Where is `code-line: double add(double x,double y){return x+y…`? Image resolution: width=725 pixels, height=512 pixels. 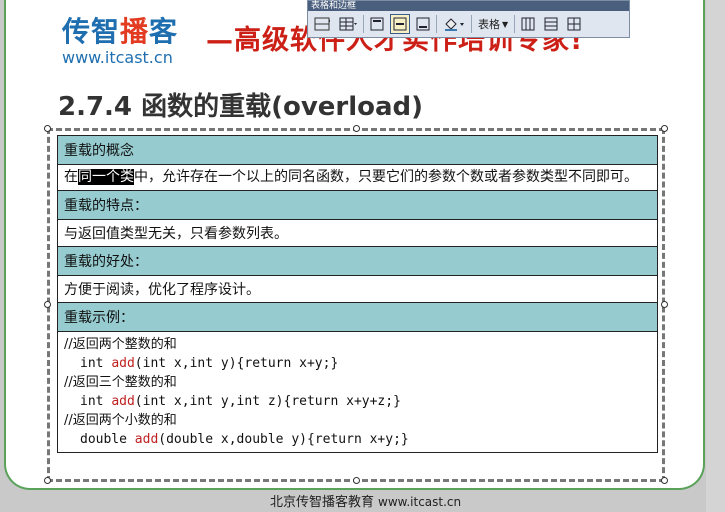
code-line: double add(double x,double y){return x+y… is located at coordinates (244, 439).